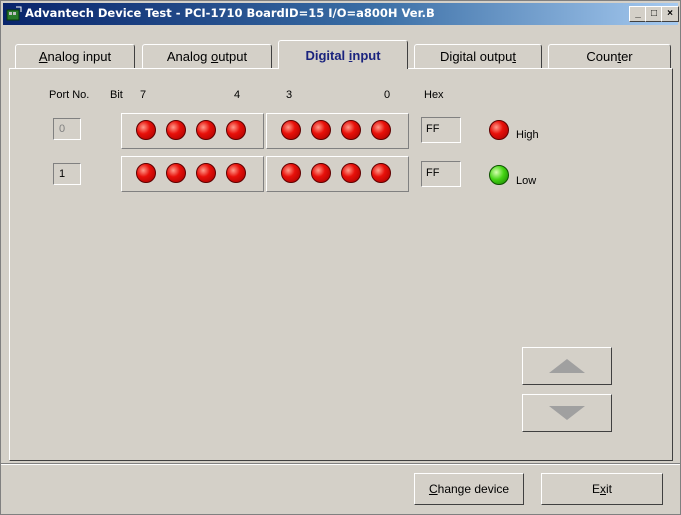 Image resolution: width=681 pixels, height=515 pixels. I want to click on hex-header: Hex, so click(434, 95).